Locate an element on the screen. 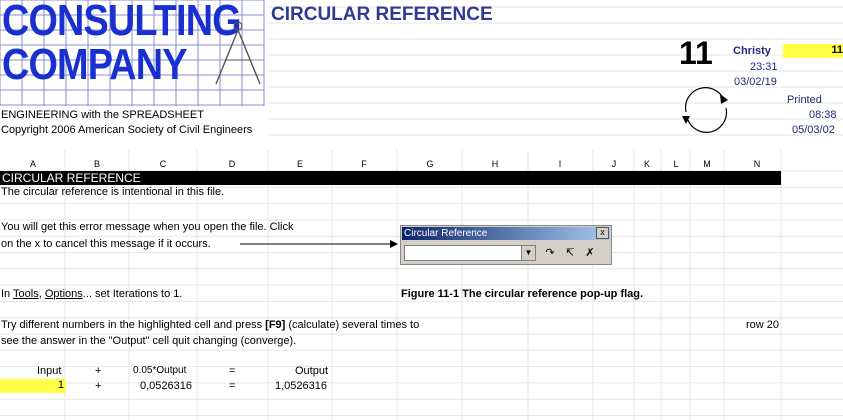 This screenshot has height=420, width=843. column-header-h: H is located at coordinates (495, 164).